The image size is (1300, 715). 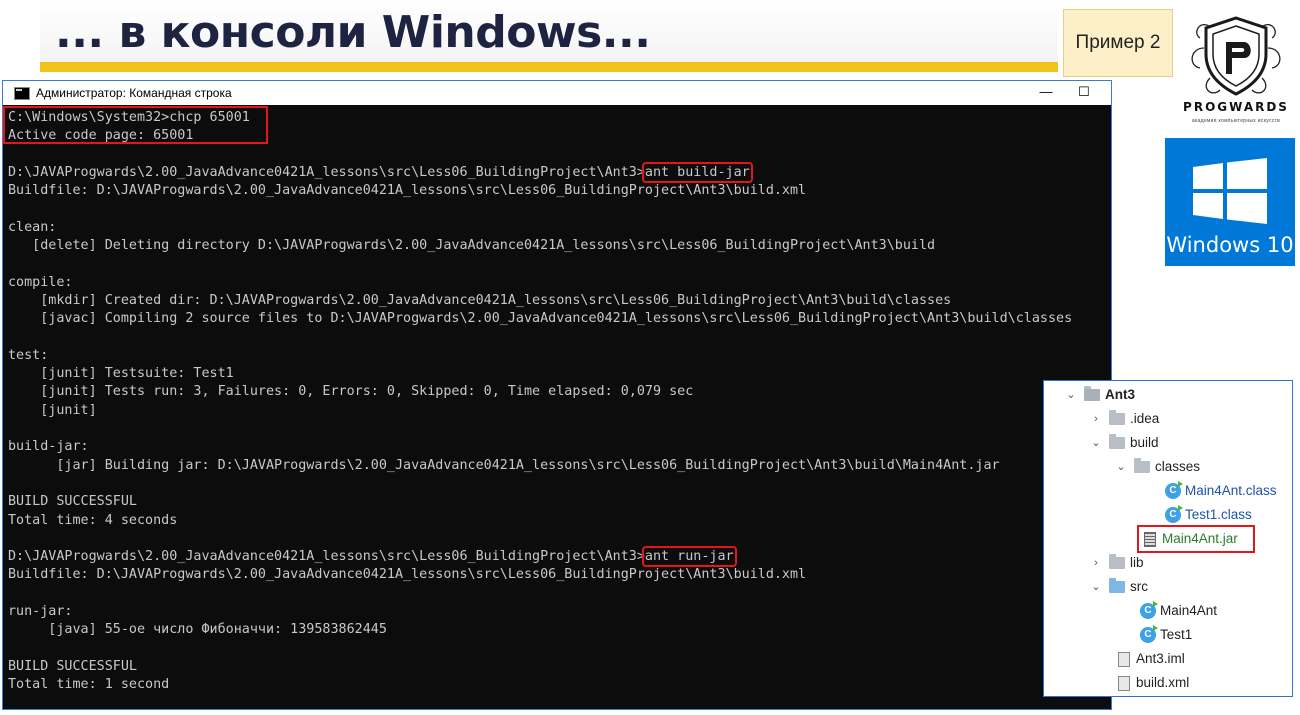 I want to click on tree-item-label: .idea, so click(x=1145, y=418).